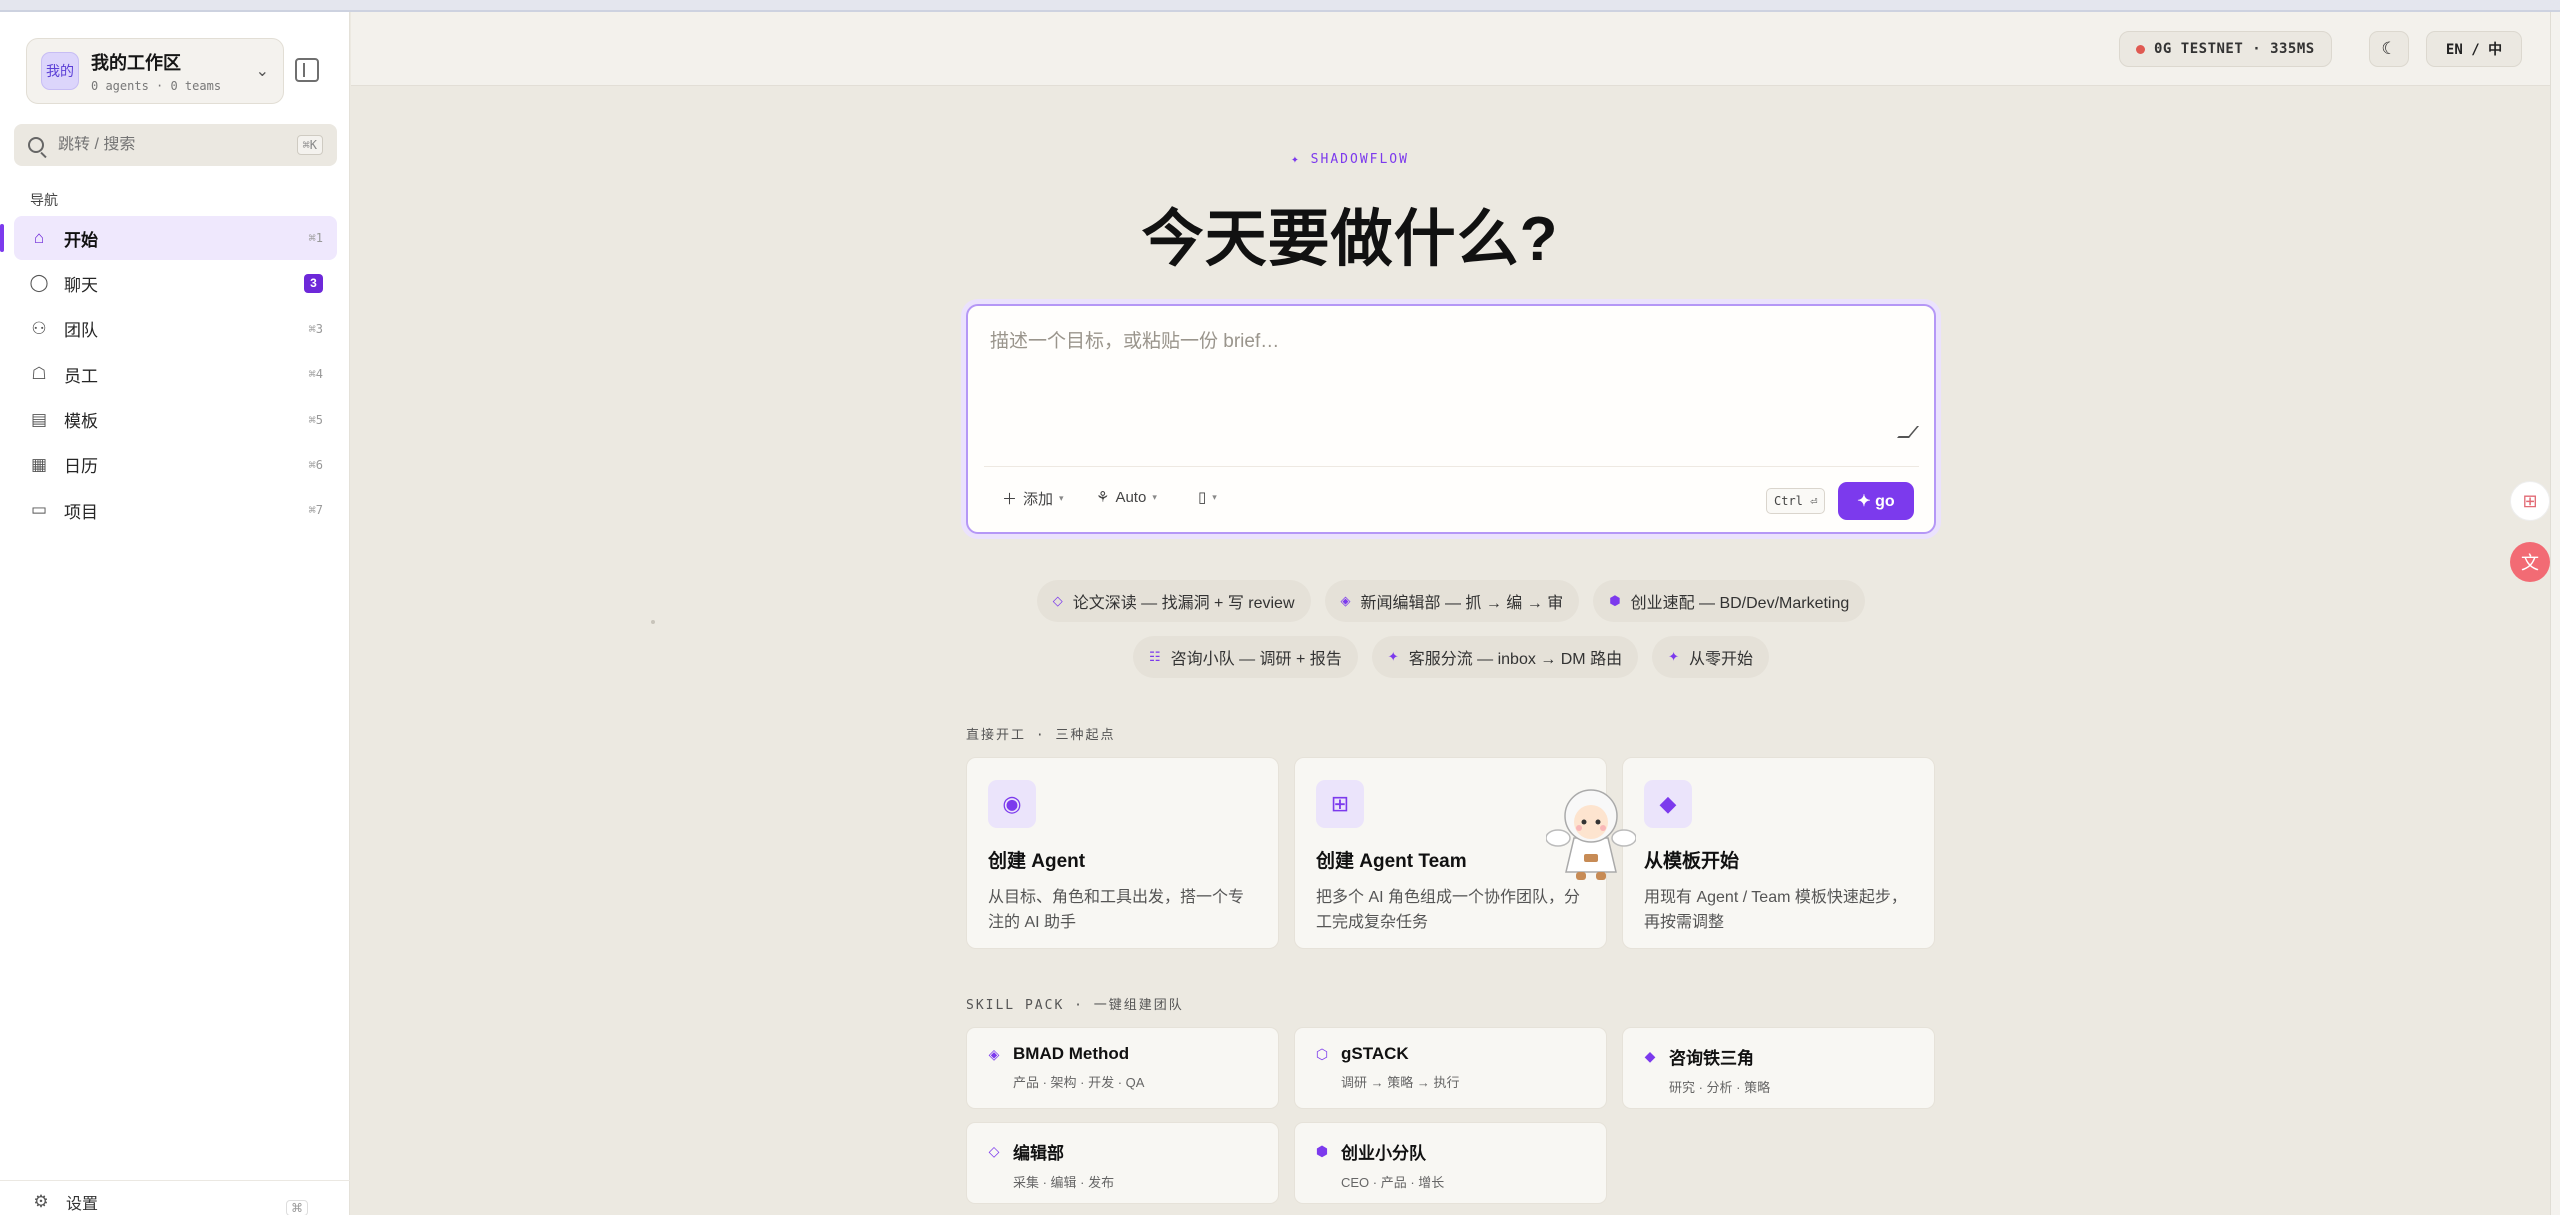  Describe the element at coordinates (1515, 659) in the screenshot. I see `chip-label: 客服分流 — inbox → DM 路由` at that location.